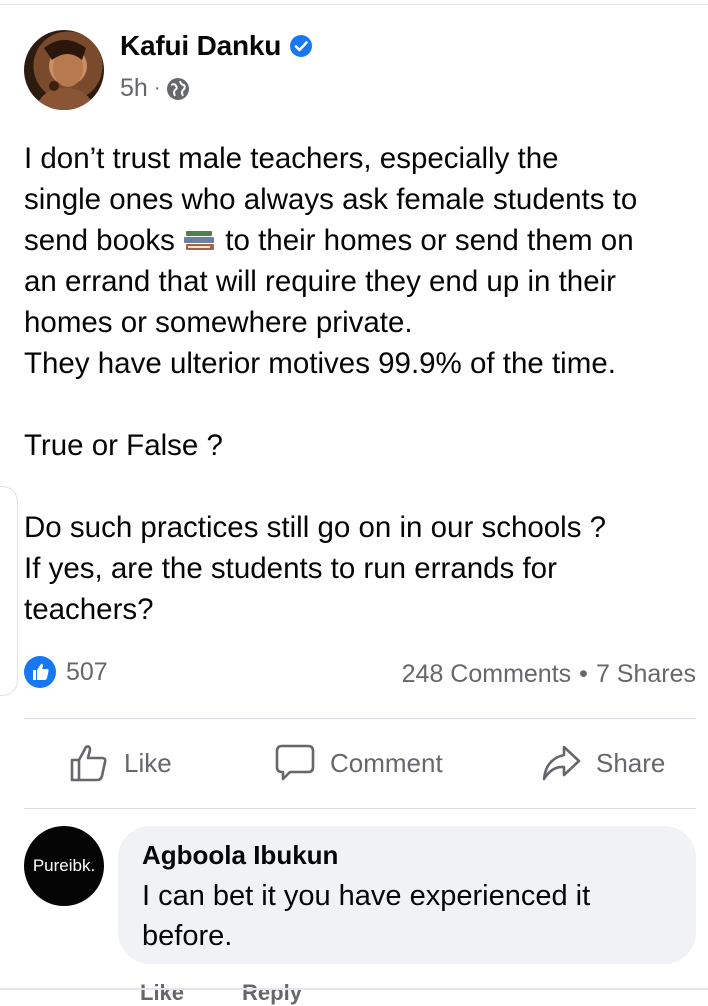 This screenshot has width=708, height=1006. I want to click on commenter-avatar: Pureibk., so click(64, 866).